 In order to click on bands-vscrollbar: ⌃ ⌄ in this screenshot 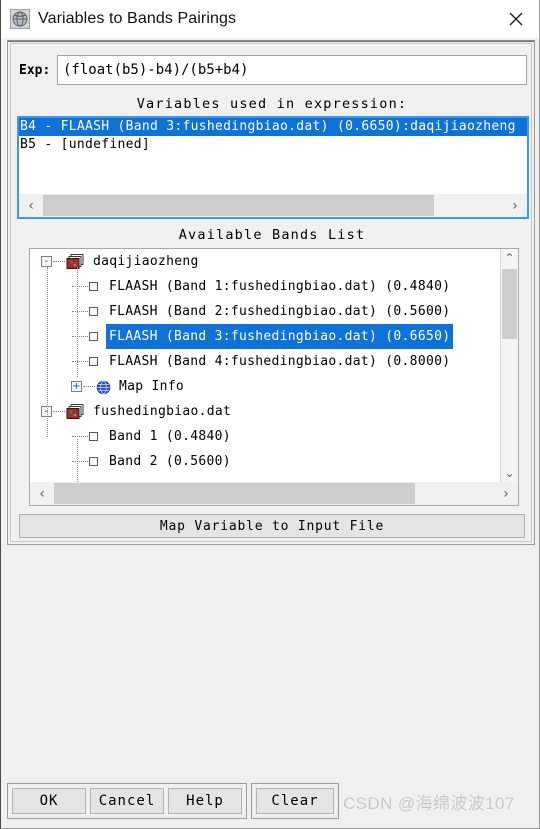, I will do `click(509, 365)`.